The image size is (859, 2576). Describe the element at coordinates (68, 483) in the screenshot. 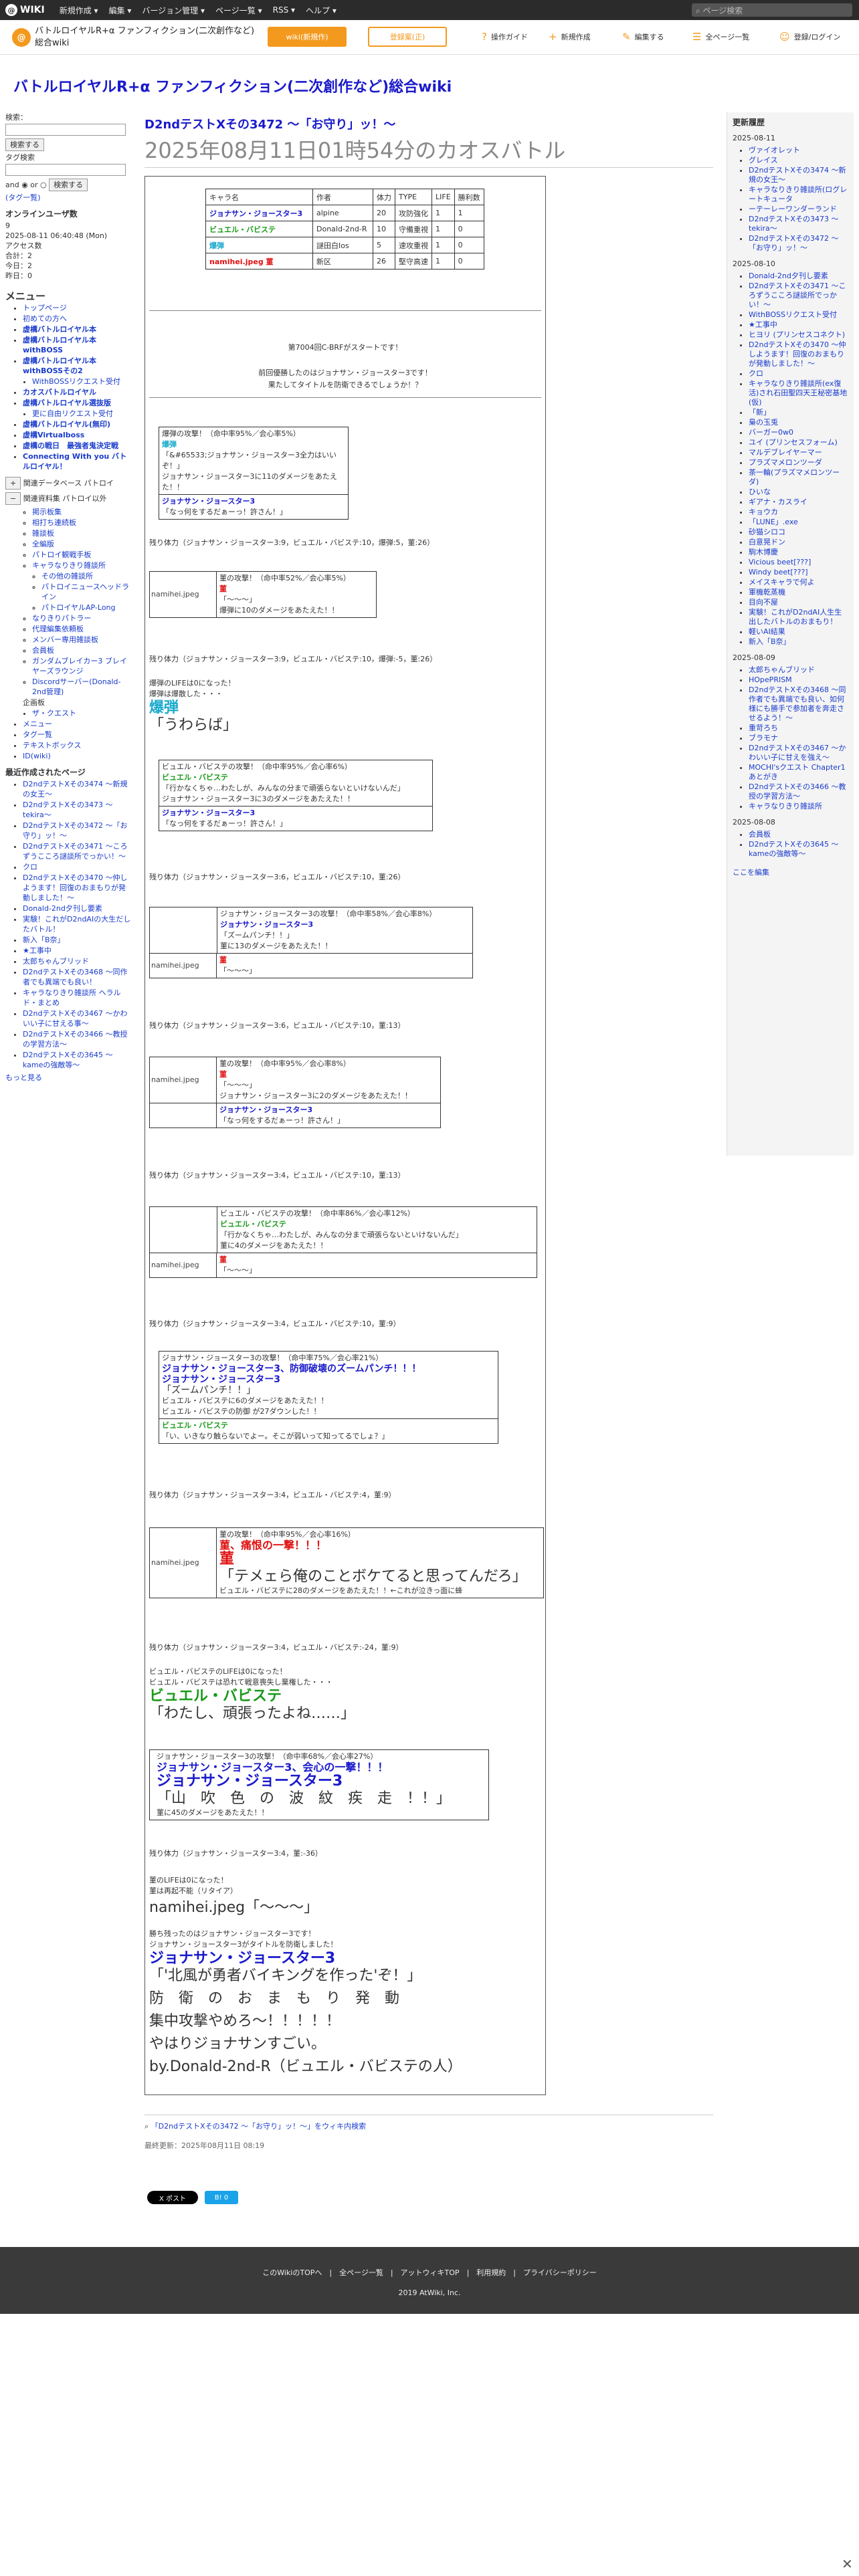

I see `toggle-db: + 関連データベース パトロイ` at that location.